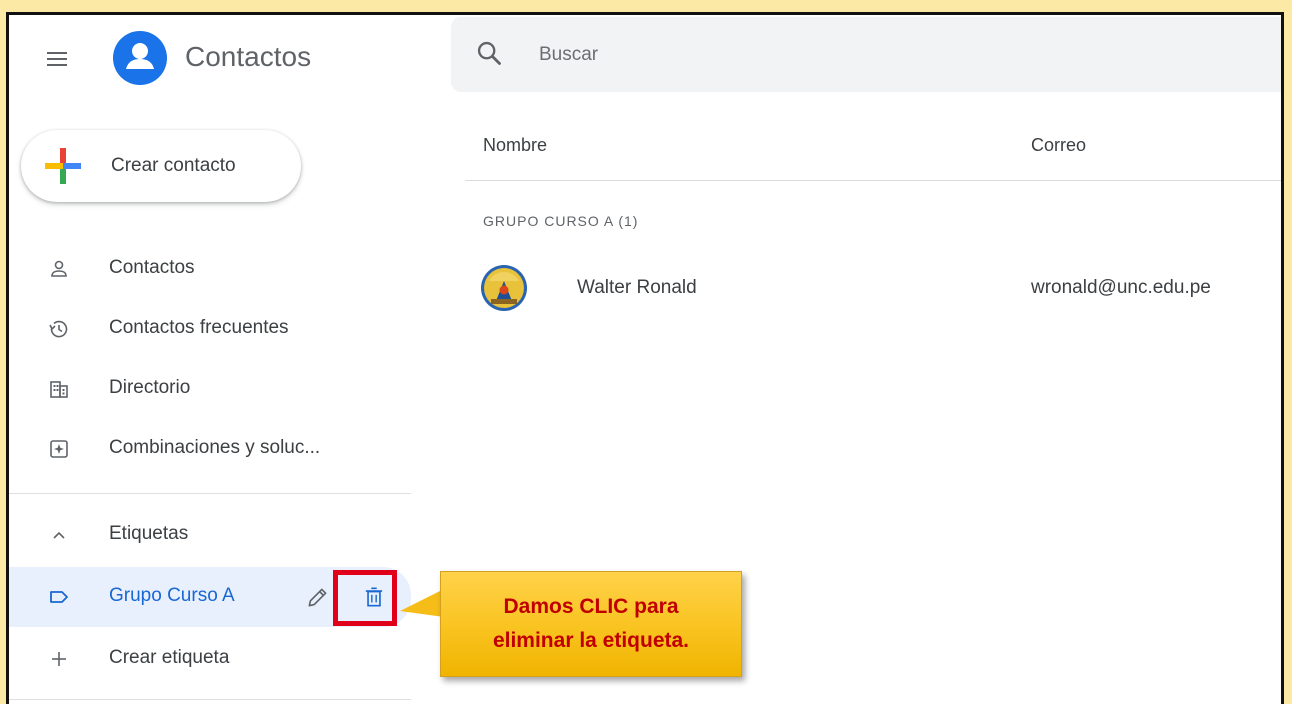 This screenshot has width=1292, height=704. I want to click on create-contact-button: Crear contacto, so click(161, 166).